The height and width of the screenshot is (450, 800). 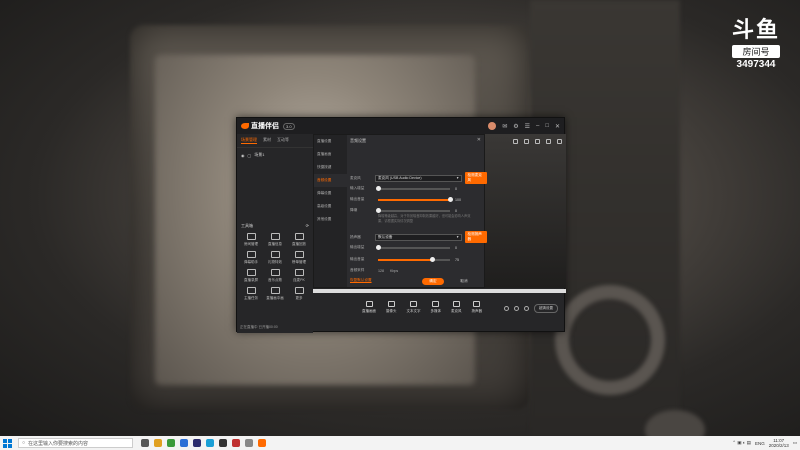 I want to click on chrome-icon, so click(x=171, y=443).